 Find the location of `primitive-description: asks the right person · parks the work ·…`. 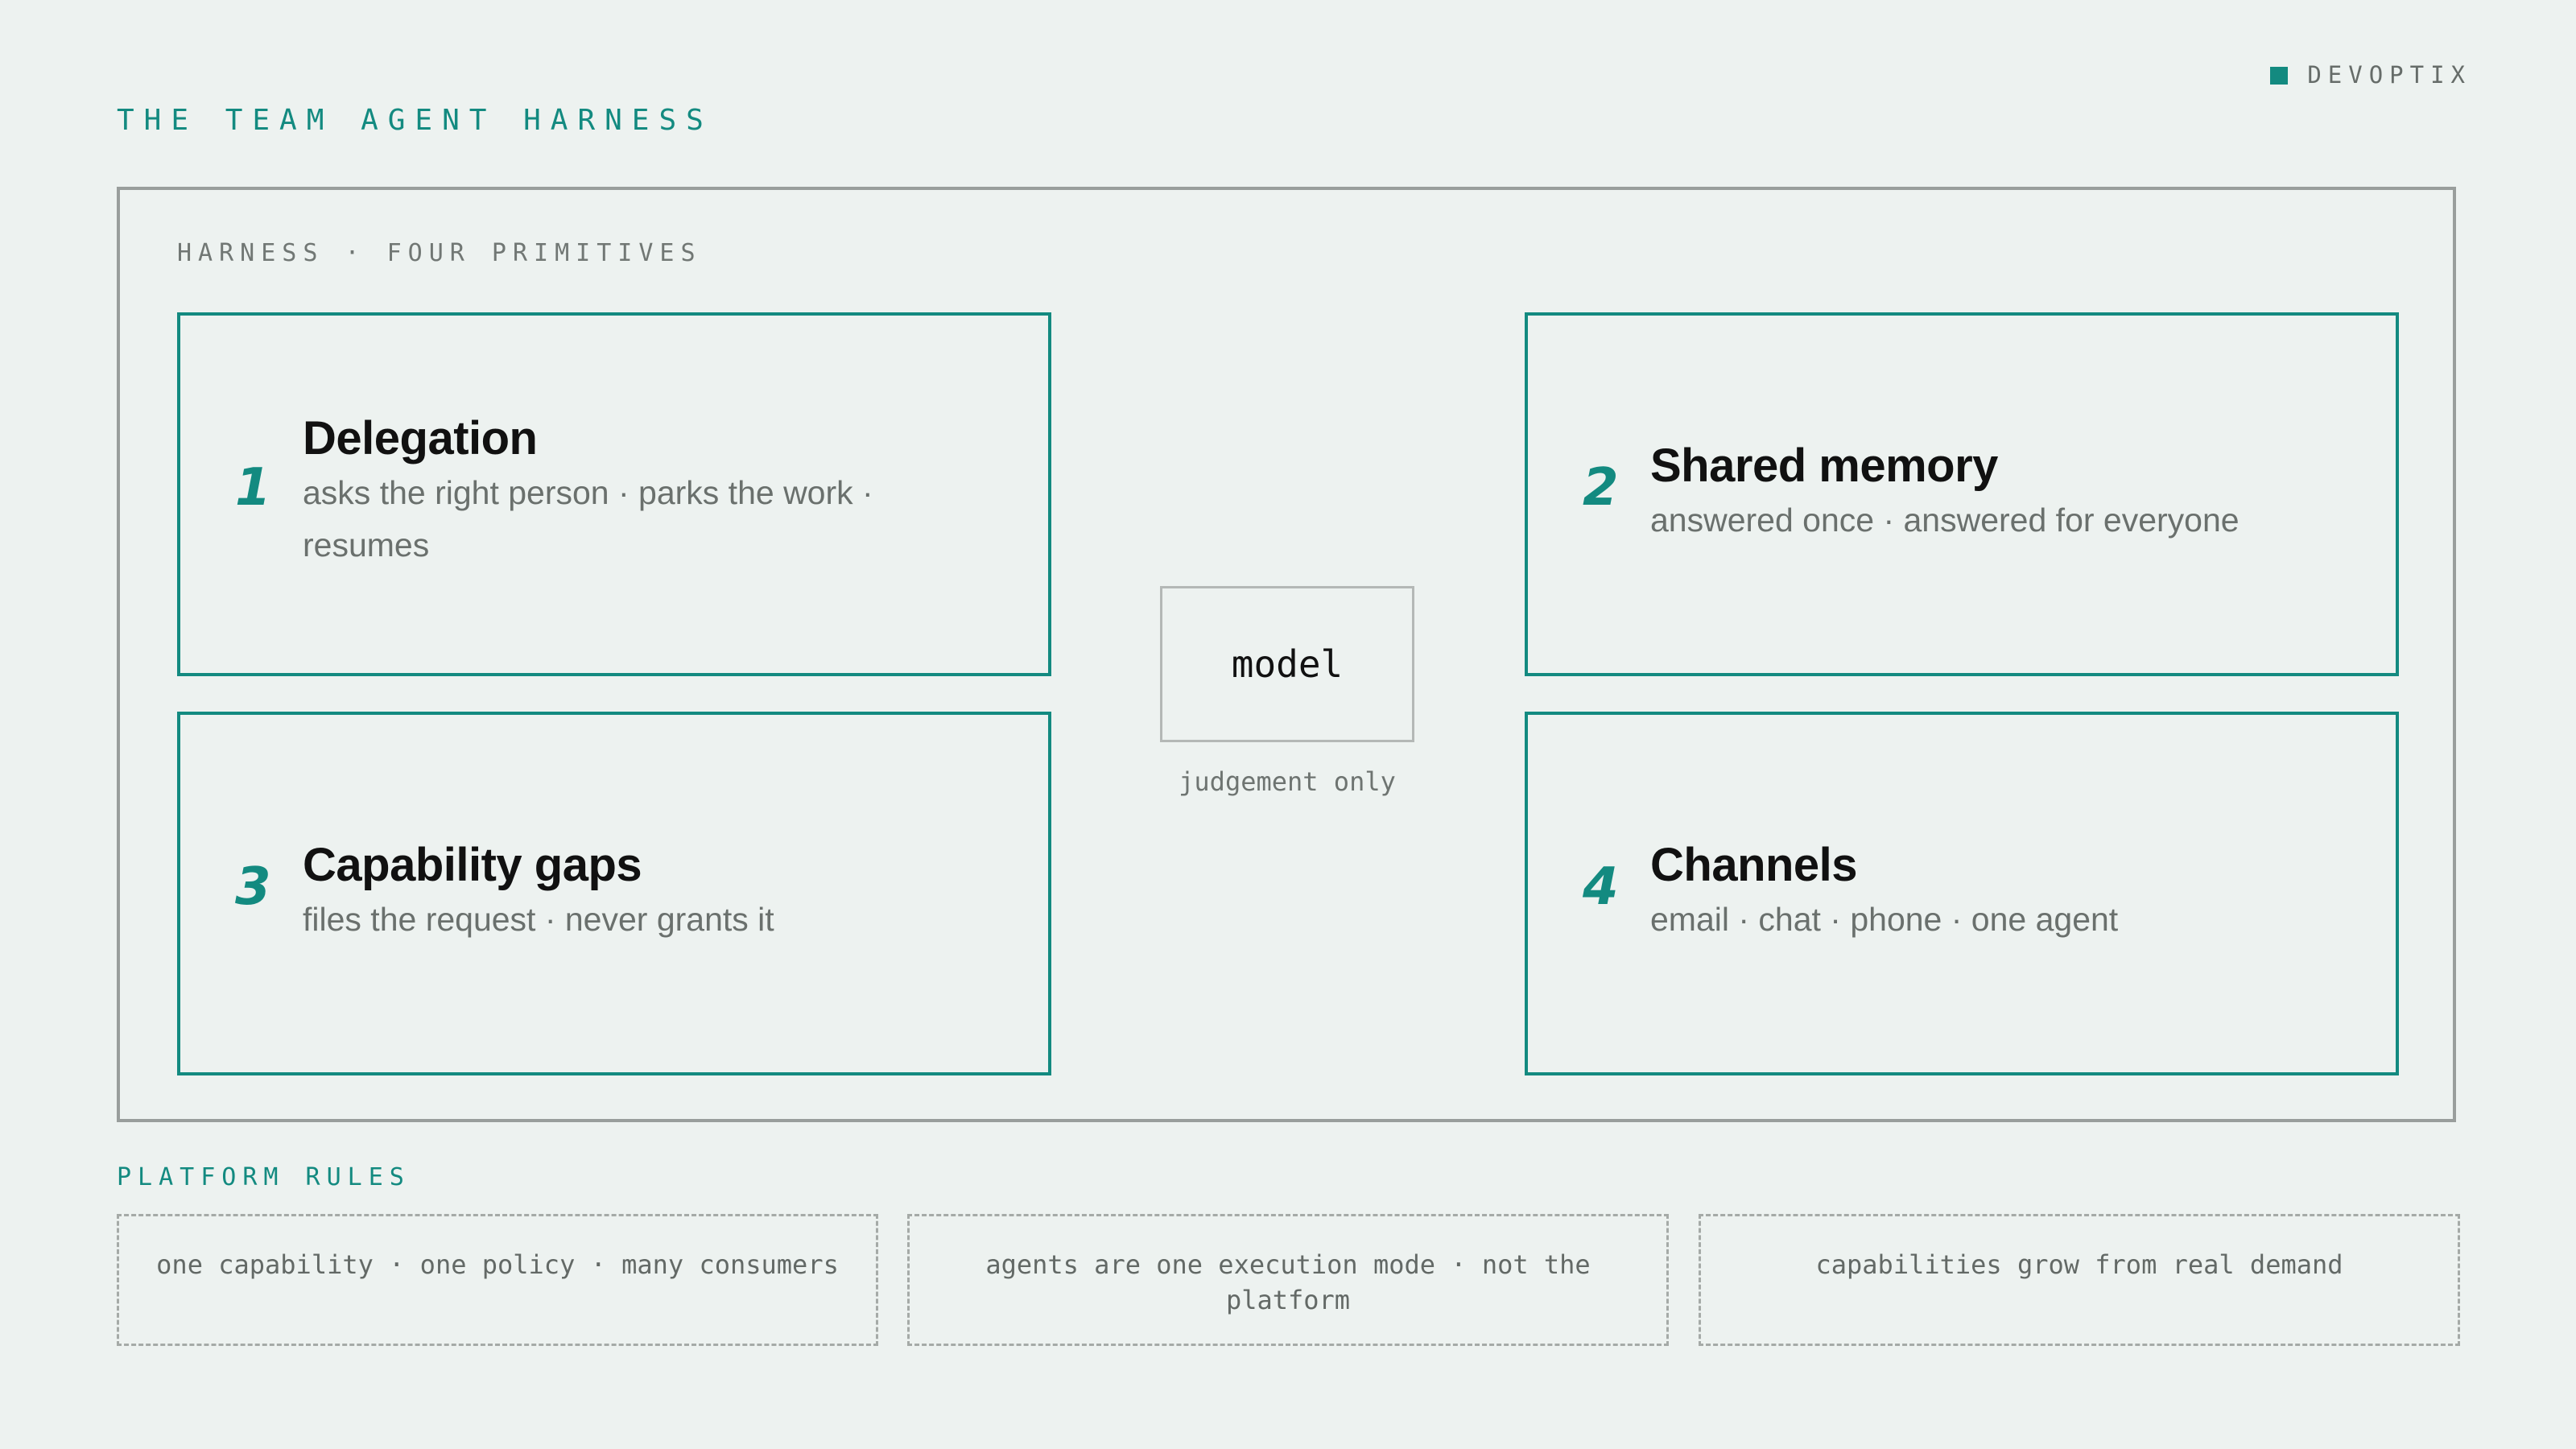

primitive-description: asks the right person · parks the work ·… is located at coordinates (588, 518).